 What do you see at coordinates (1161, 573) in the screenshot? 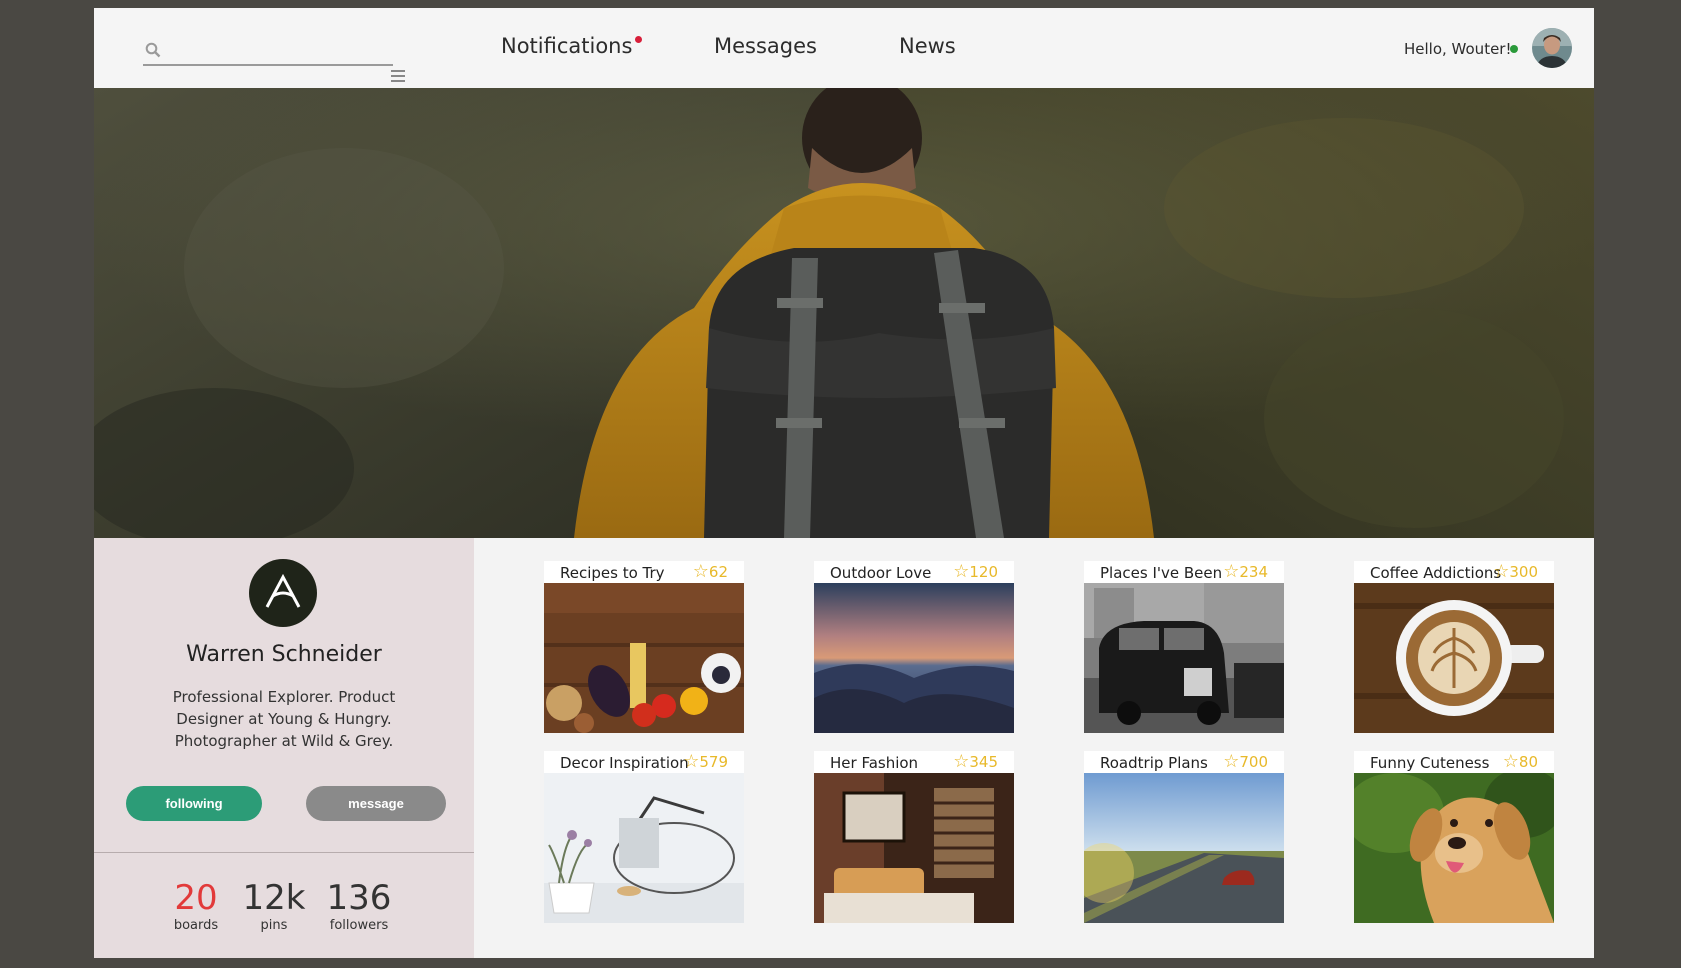
I see `board-title: Places I've Been` at bounding box center [1161, 573].